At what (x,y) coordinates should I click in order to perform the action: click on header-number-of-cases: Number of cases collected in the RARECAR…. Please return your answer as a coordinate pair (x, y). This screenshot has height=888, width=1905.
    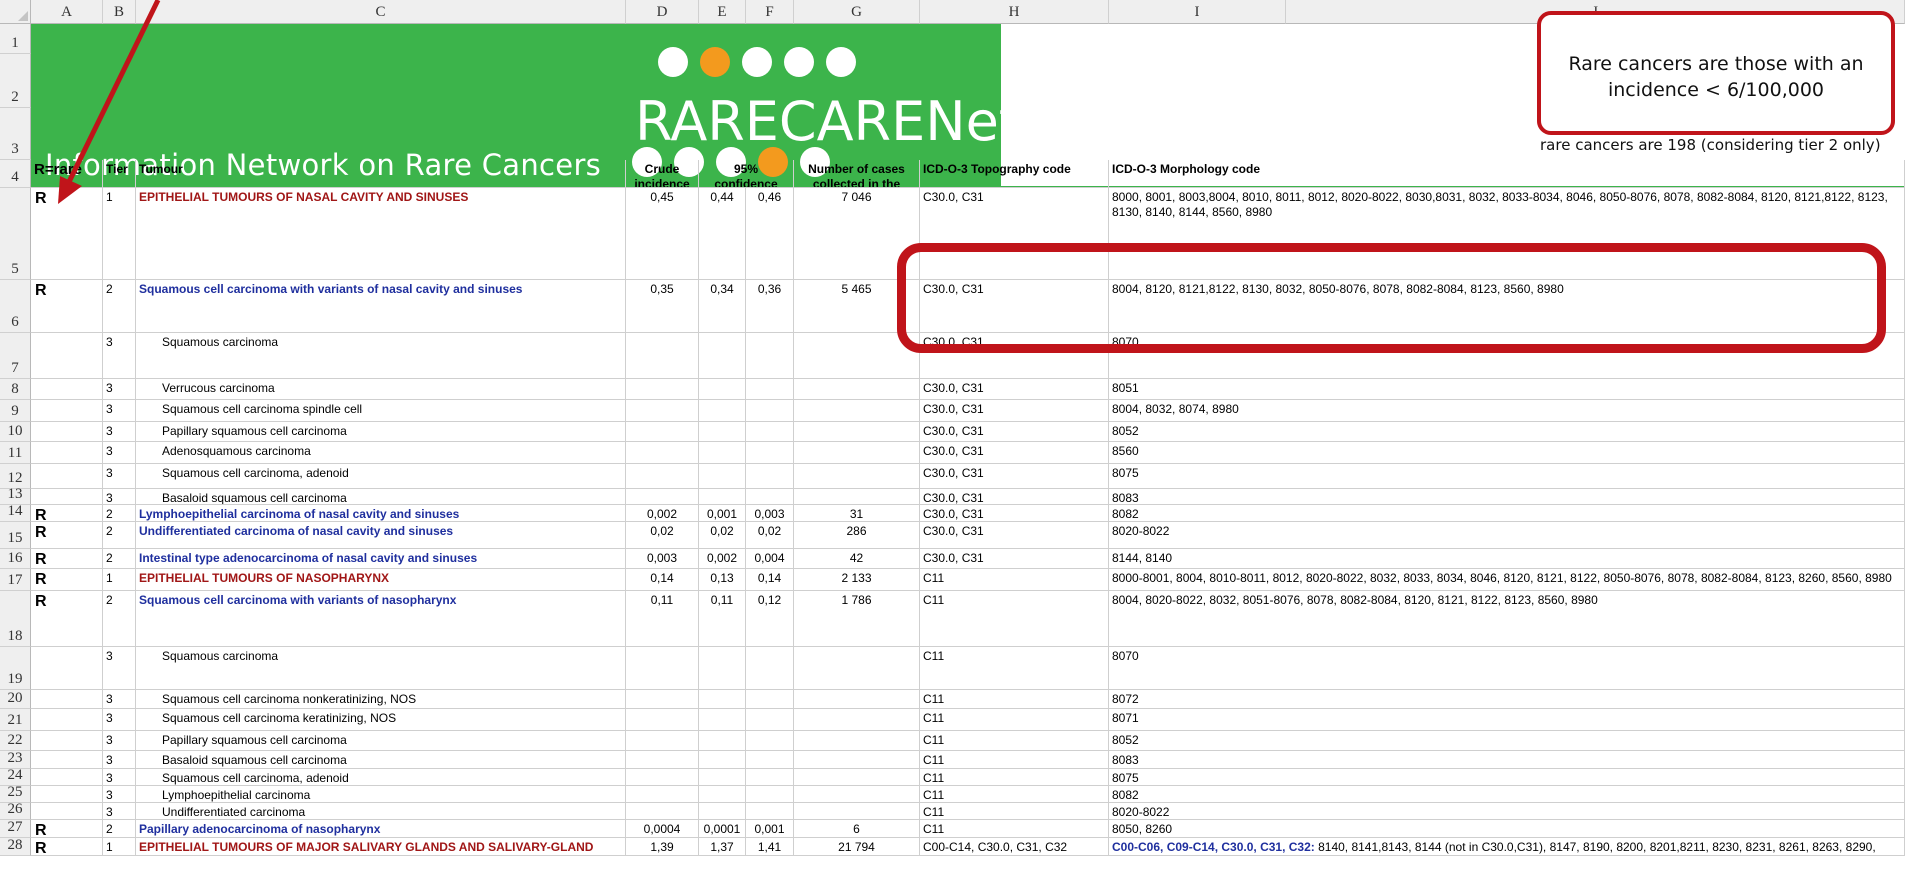
    Looking at the image, I should click on (857, 174).